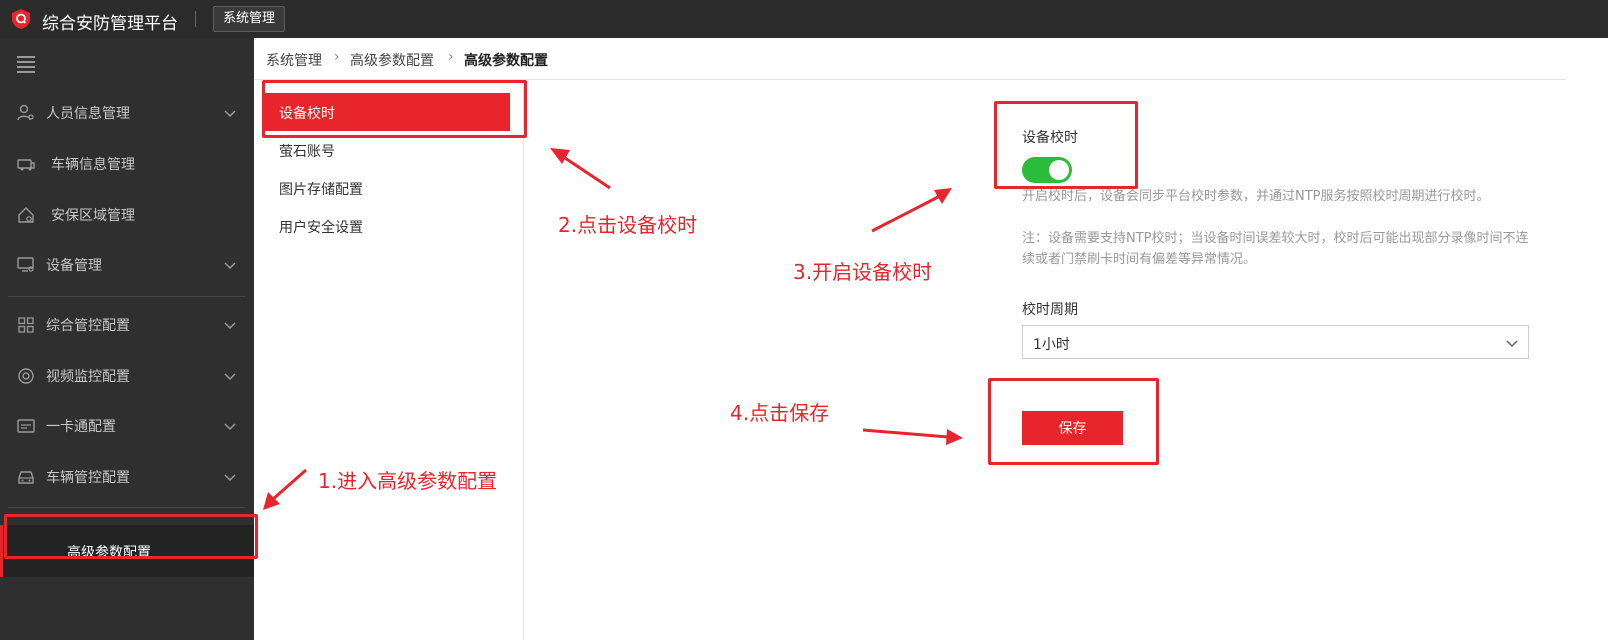 Image resolution: width=1608 pixels, height=640 pixels. What do you see at coordinates (127, 426) in the screenshot?
I see `sidebar-item-7: 一卡通配置` at bounding box center [127, 426].